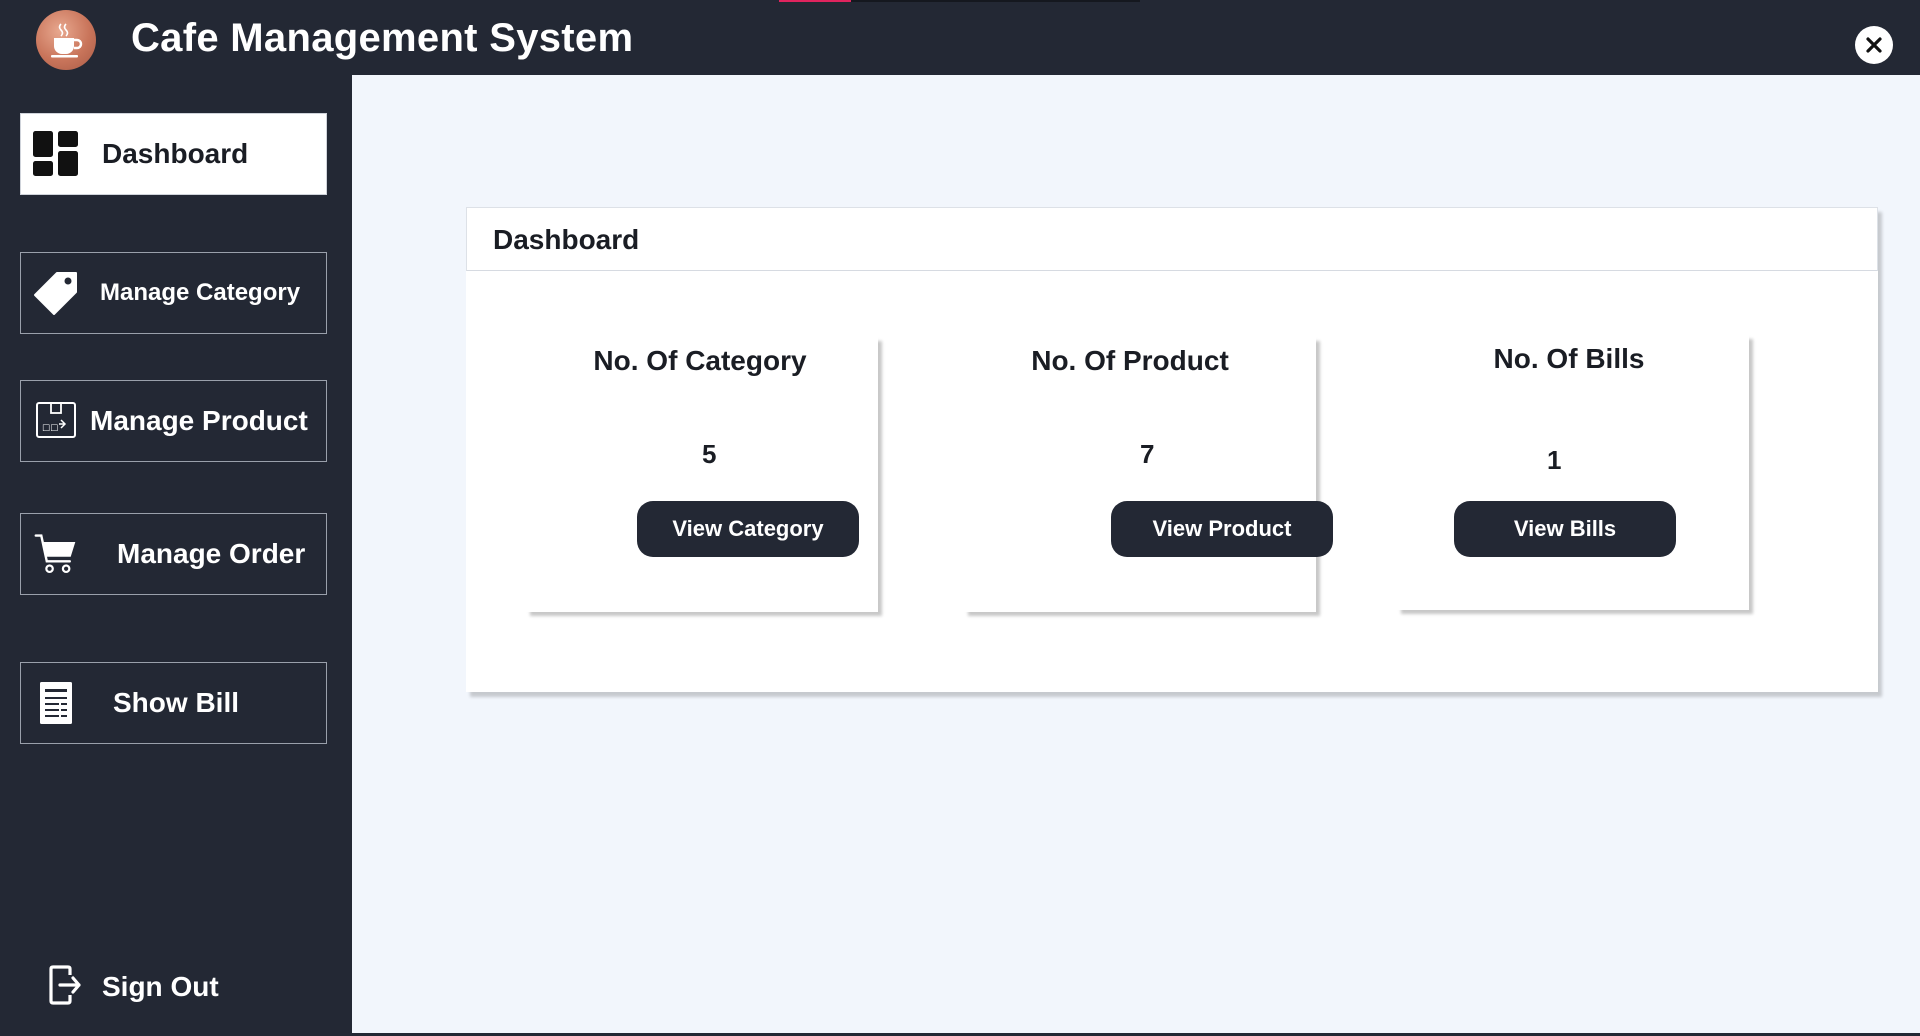 The height and width of the screenshot is (1036, 1920). What do you see at coordinates (1147, 454) in the screenshot?
I see `card-value: 7` at bounding box center [1147, 454].